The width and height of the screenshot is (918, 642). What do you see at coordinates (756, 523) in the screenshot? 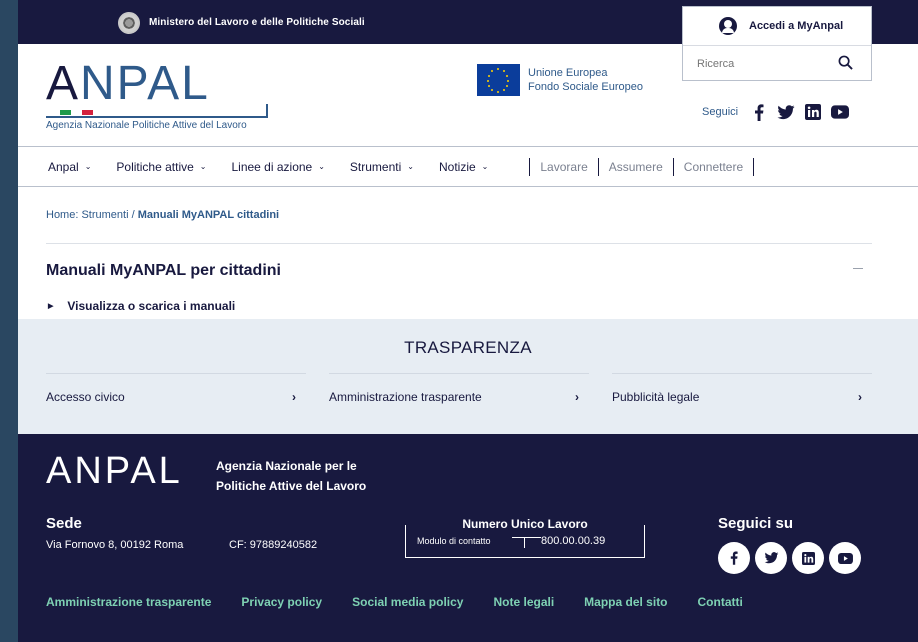
I see `seguici-title: Seguici su` at bounding box center [756, 523].